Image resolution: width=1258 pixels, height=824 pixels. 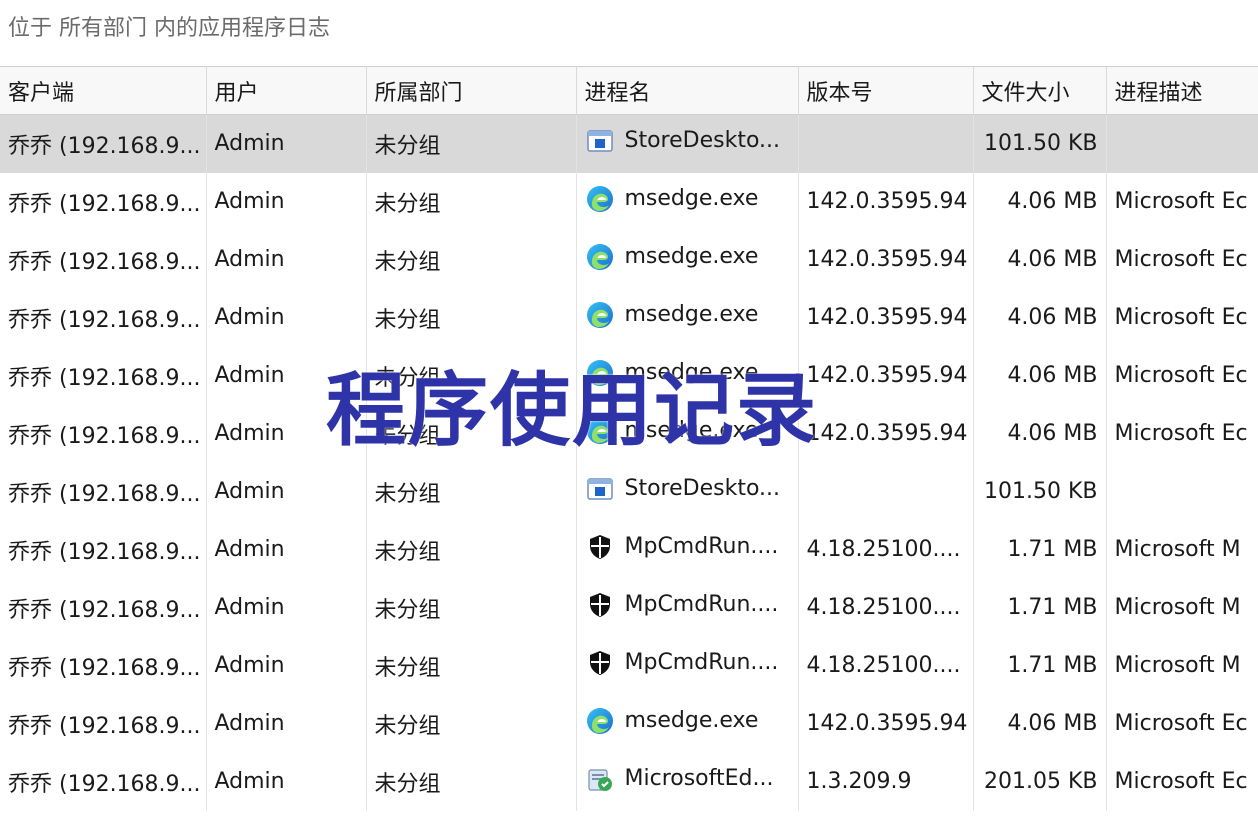 I want to click on cell-file-size: 101.50 KB, so click(x=1040, y=491).